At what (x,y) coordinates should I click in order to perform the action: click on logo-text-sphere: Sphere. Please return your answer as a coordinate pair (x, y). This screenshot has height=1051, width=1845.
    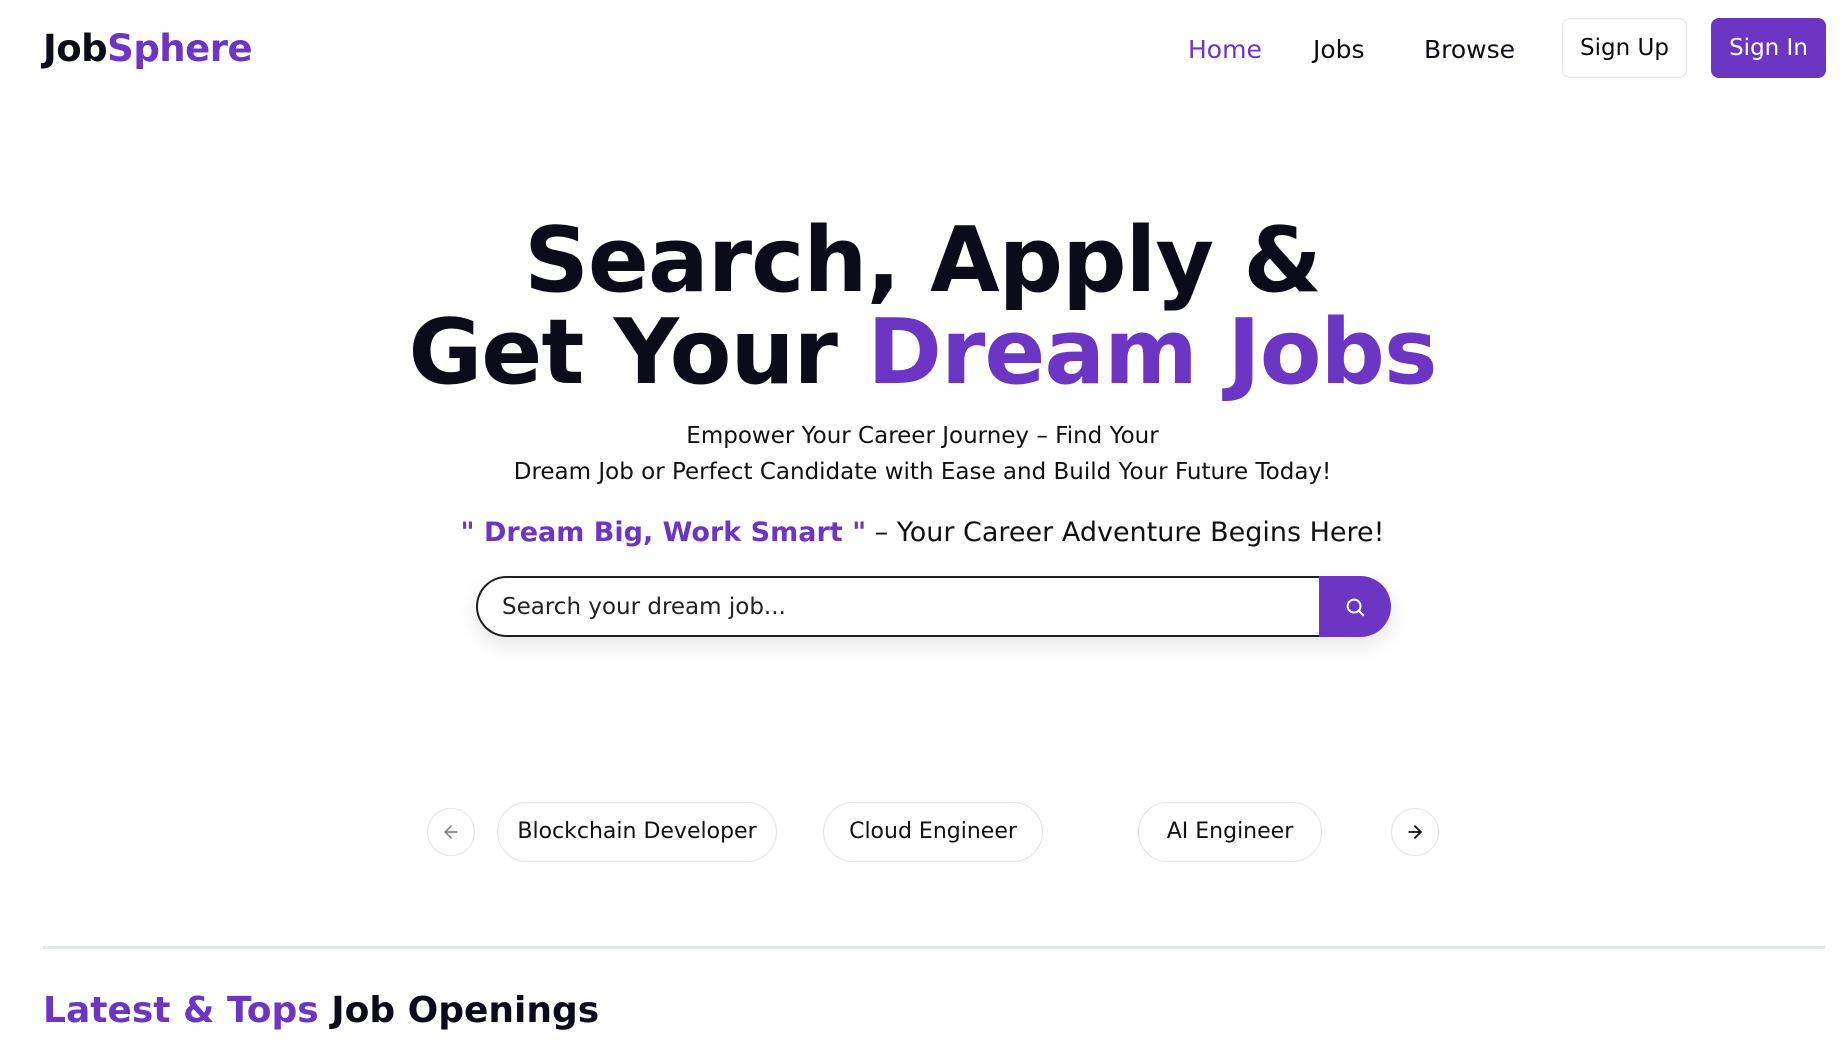
    Looking at the image, I should click on (180, 48).